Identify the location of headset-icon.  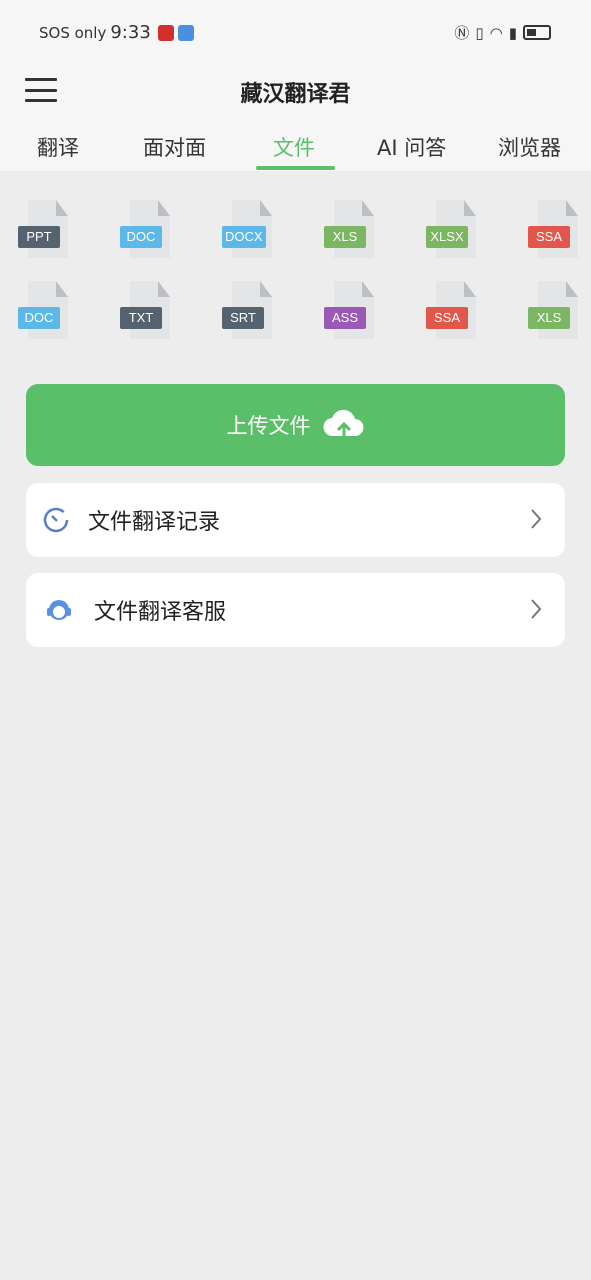
(59, 610).